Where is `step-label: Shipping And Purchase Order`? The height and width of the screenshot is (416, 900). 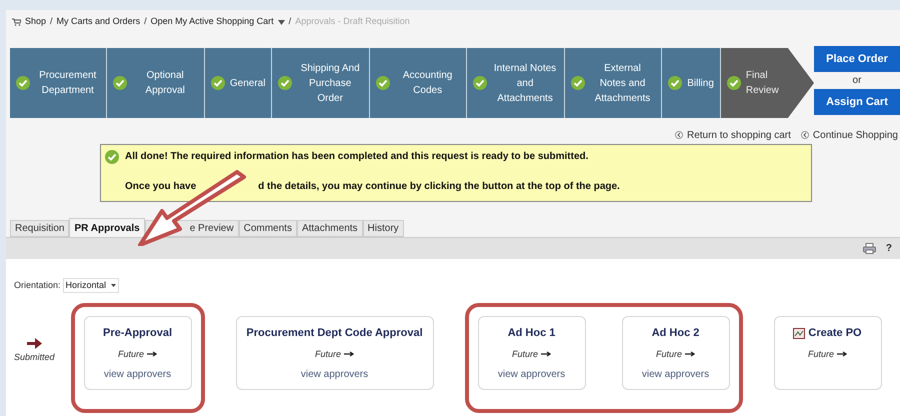
step-label: Shipping And Purchase Order is located at coordinates (330, 84).